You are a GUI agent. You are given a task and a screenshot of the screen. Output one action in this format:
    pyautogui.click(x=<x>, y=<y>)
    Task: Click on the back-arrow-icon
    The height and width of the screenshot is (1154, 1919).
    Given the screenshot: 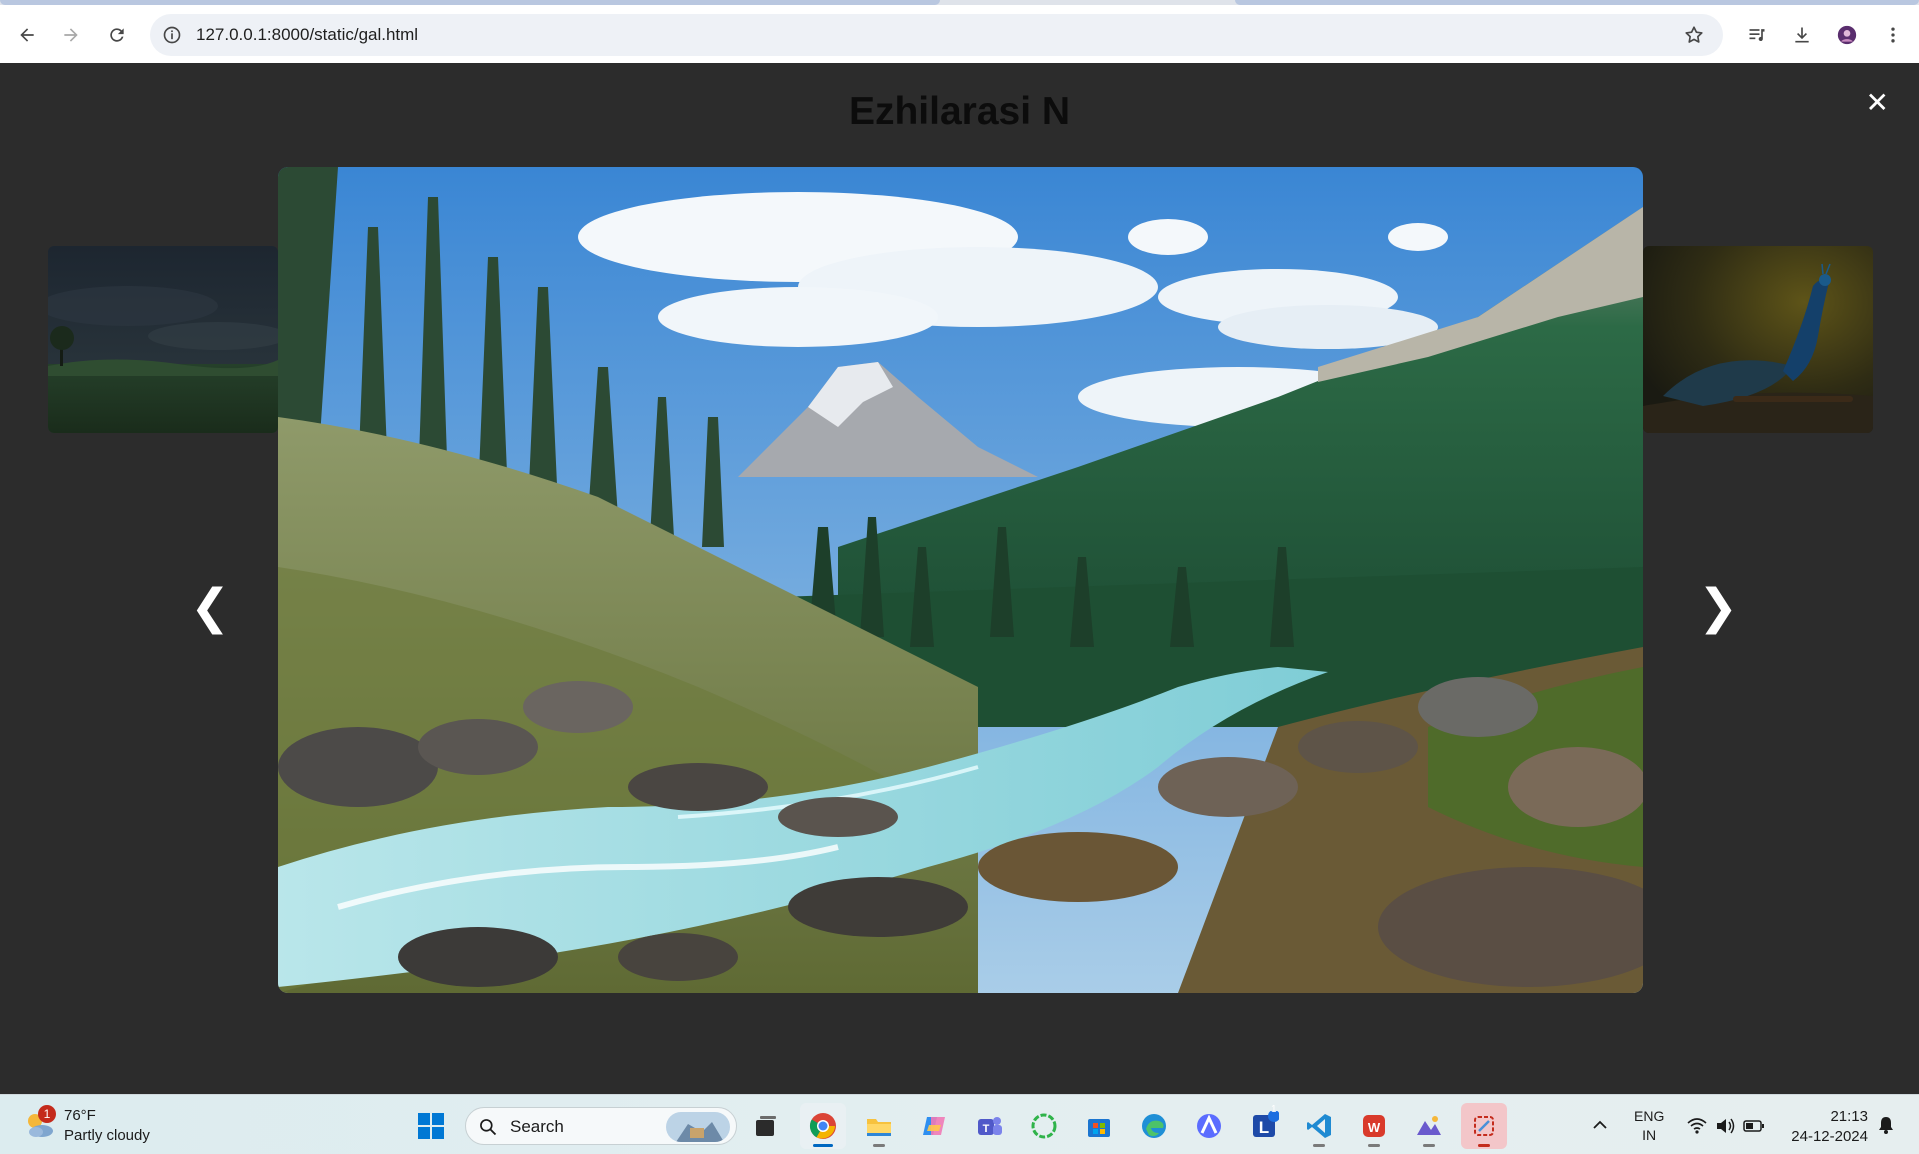 What is the action you would take?
    pyautogui.click(x=27, y=35)
    